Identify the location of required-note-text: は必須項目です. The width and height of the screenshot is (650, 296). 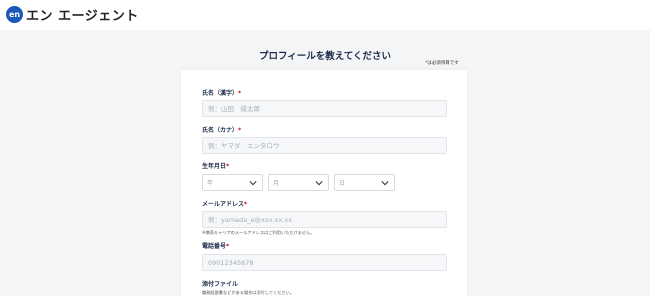
(443, 63).